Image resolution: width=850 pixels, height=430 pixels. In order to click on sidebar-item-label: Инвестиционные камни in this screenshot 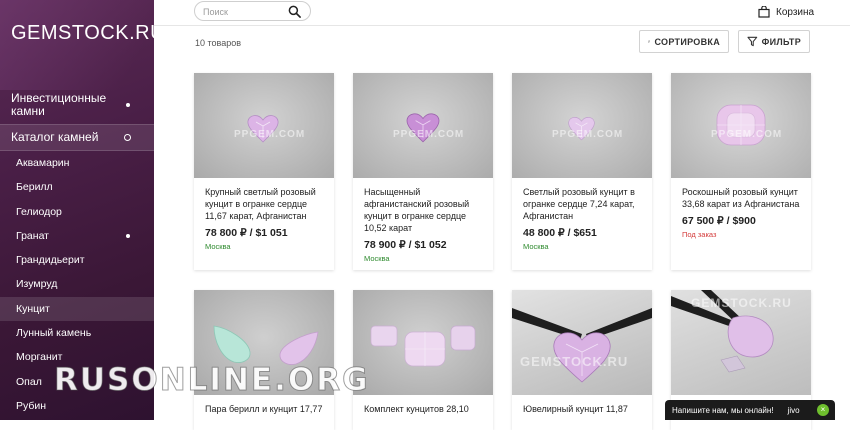, I will do `click(59, 104)`.